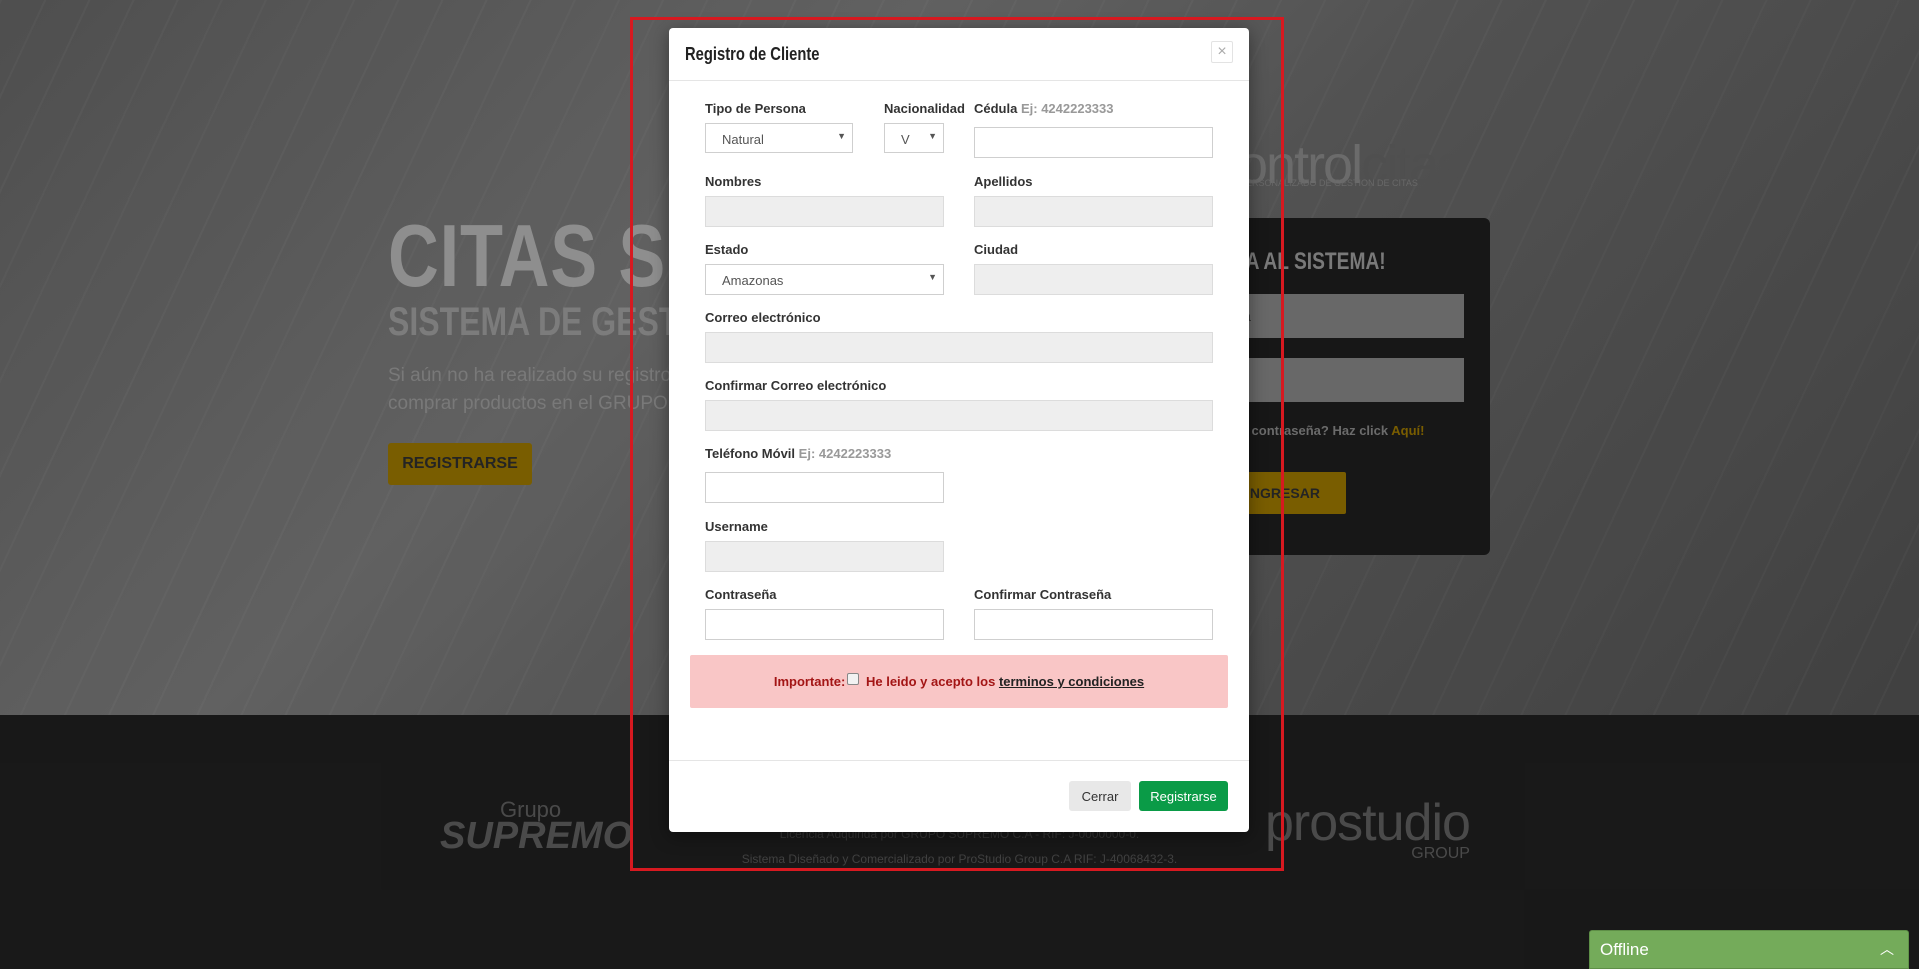  Describe the element at coordinates (1071, 681) in the screenshot. I see `terms-link: terminos y condiciones` at that location.